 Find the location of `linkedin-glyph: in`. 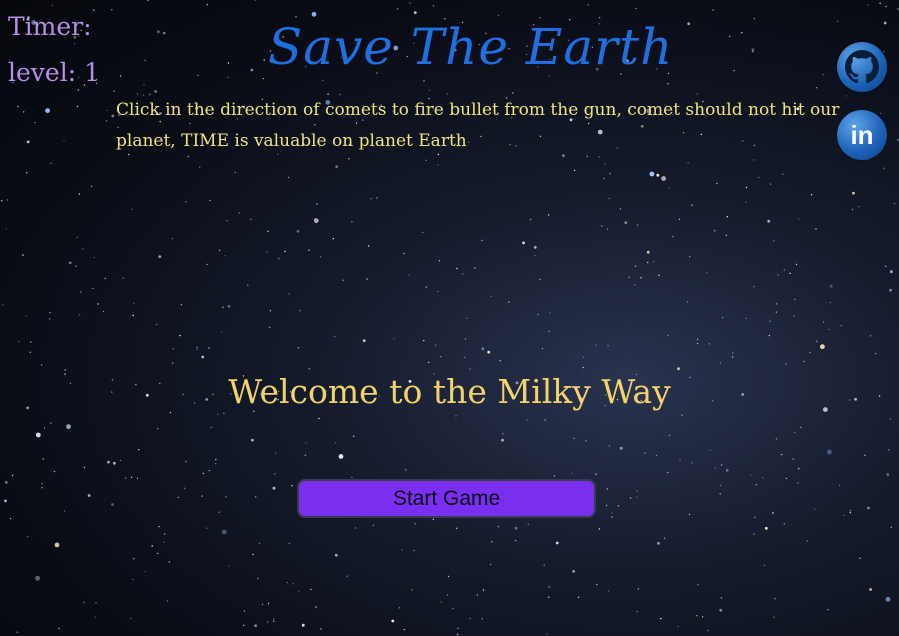

linkedin-glyph: in is located at coordinates (861, 135).